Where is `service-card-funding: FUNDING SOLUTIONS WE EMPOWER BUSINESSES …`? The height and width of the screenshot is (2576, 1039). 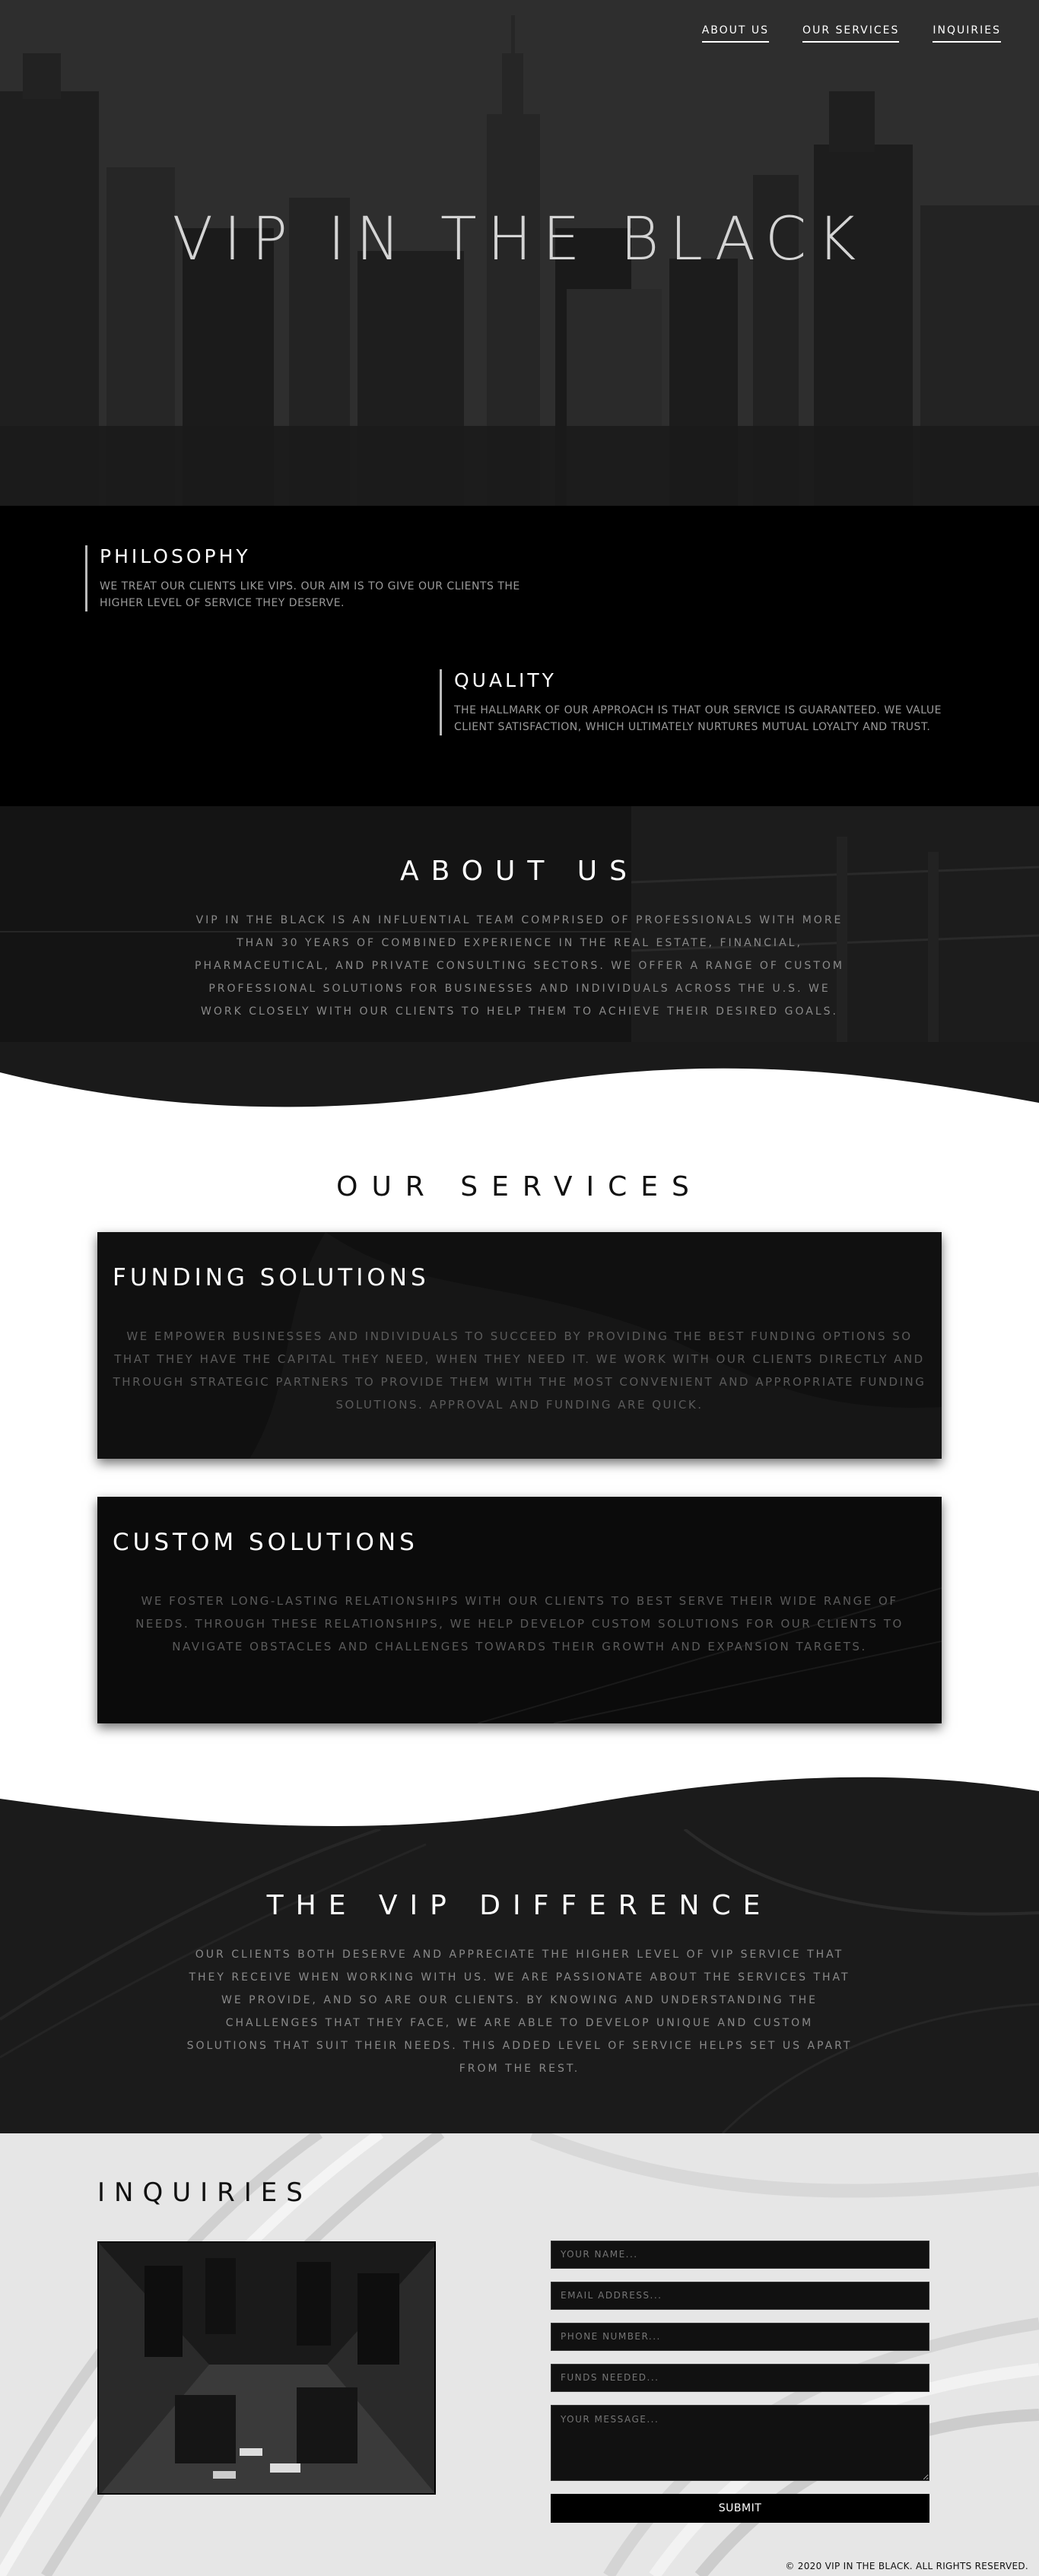 service-card-funding: FUNDING SOLUTIONS WE EMPOWER BUSINESSES … is located at coordinates (519, 1345).